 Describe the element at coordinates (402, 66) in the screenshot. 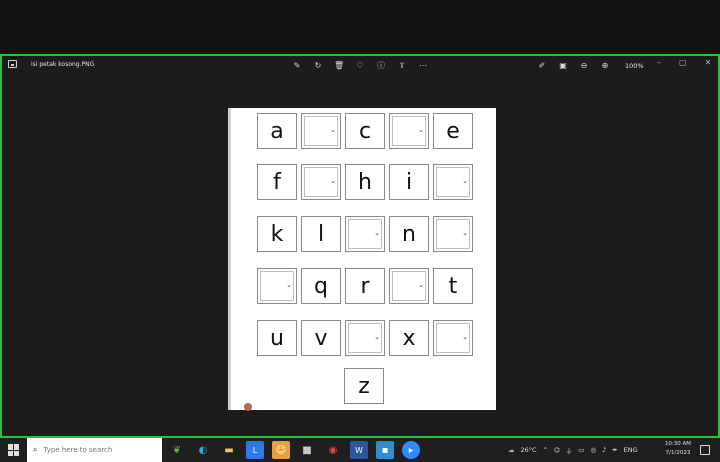

I see `share-icon: ⇪` at that location.